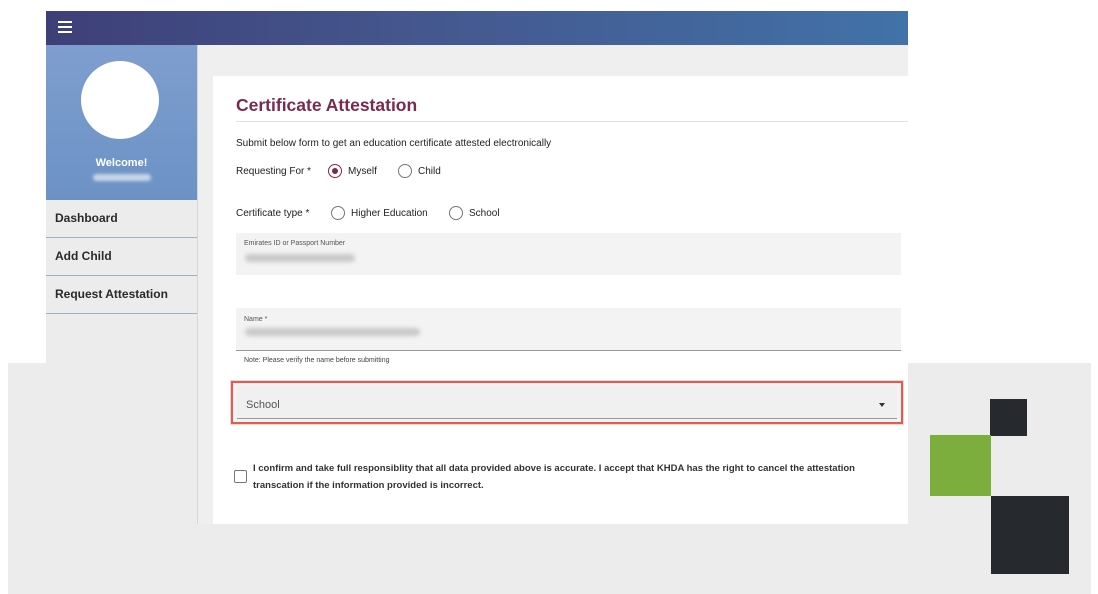  Describe the element at coordinates (484, 213) in the screenshot. I see `radio-label-school: School` at that location.